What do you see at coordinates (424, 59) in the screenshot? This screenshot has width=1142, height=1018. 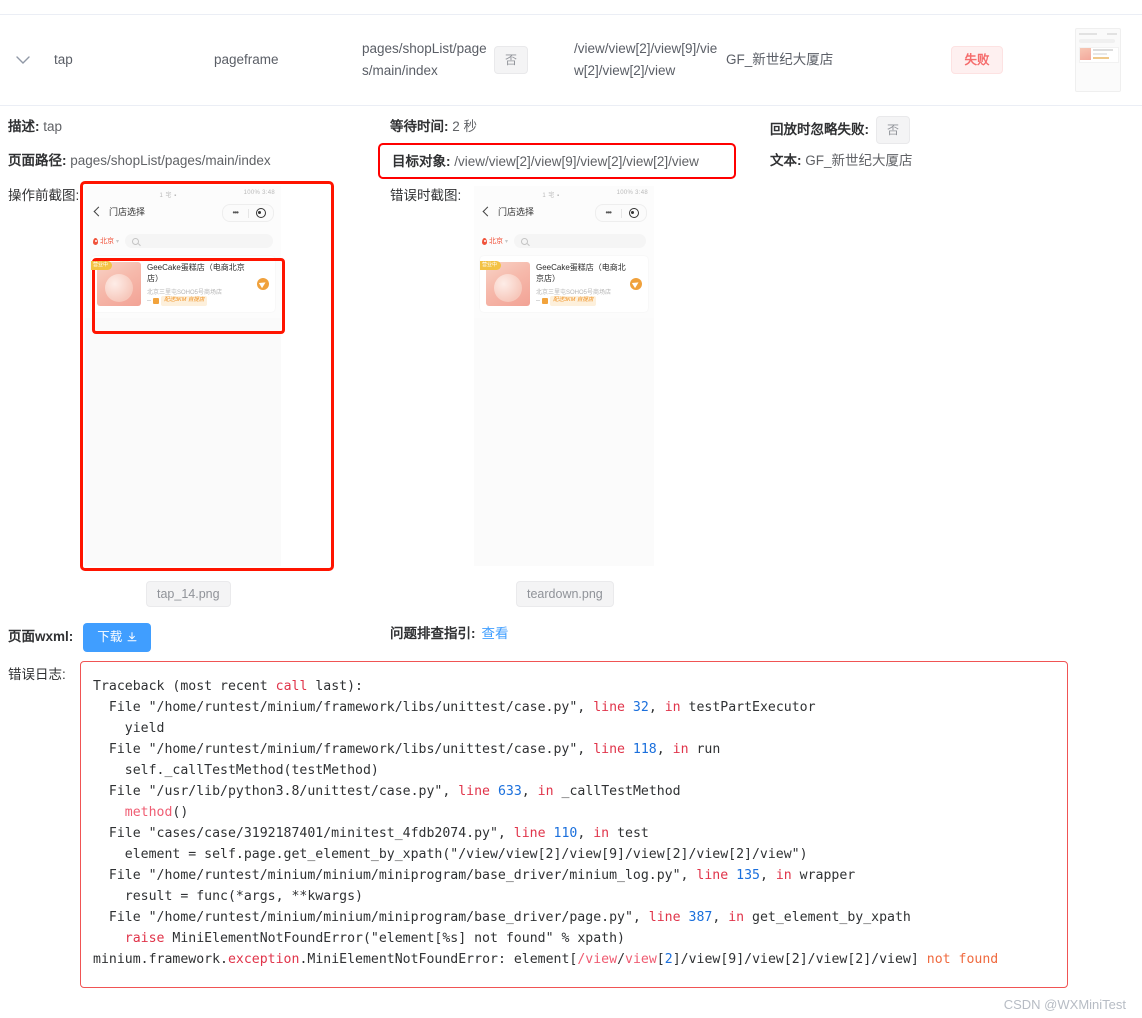 I see `summary-page-path: pages/shopList/pages/main/index` at bounding box center [424, 59].